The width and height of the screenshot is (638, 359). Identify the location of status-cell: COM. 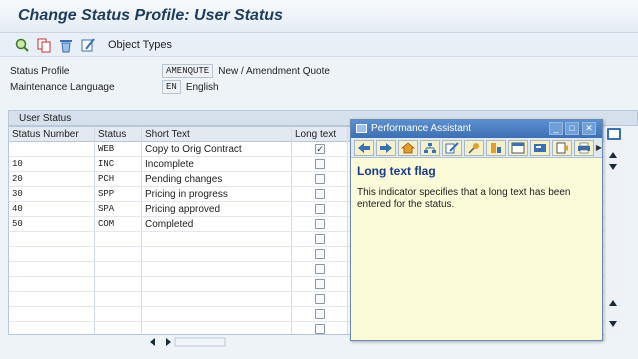
(104, 224).